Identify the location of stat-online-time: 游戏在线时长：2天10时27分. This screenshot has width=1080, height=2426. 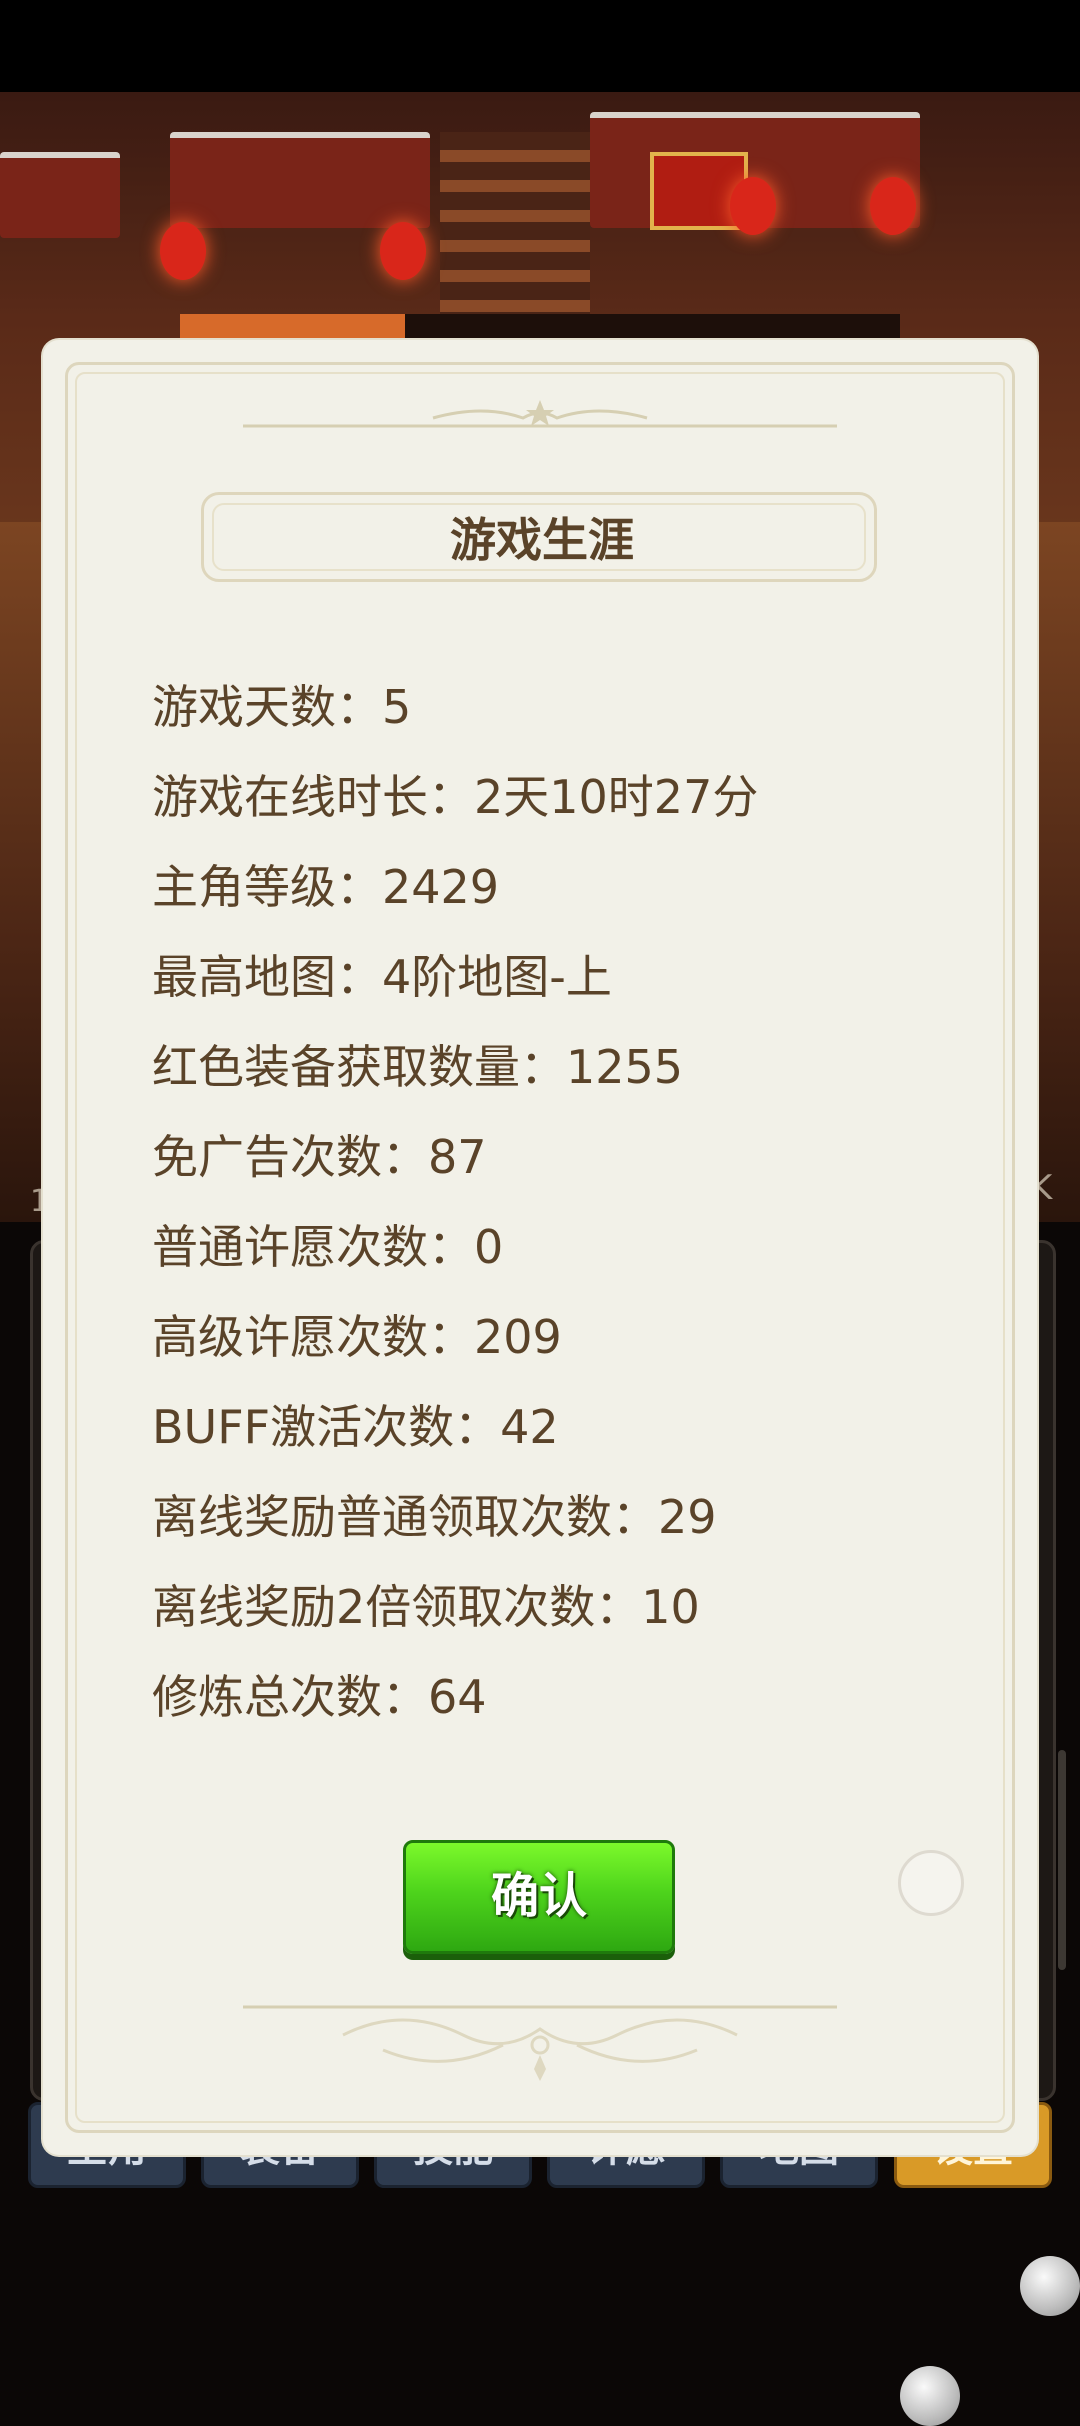
(455, 797).